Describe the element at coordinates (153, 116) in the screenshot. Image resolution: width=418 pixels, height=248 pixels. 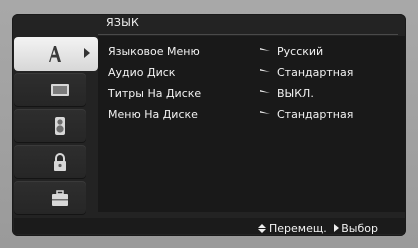
I see `setting-label-disc-menu: Меню На Диске` at that location.